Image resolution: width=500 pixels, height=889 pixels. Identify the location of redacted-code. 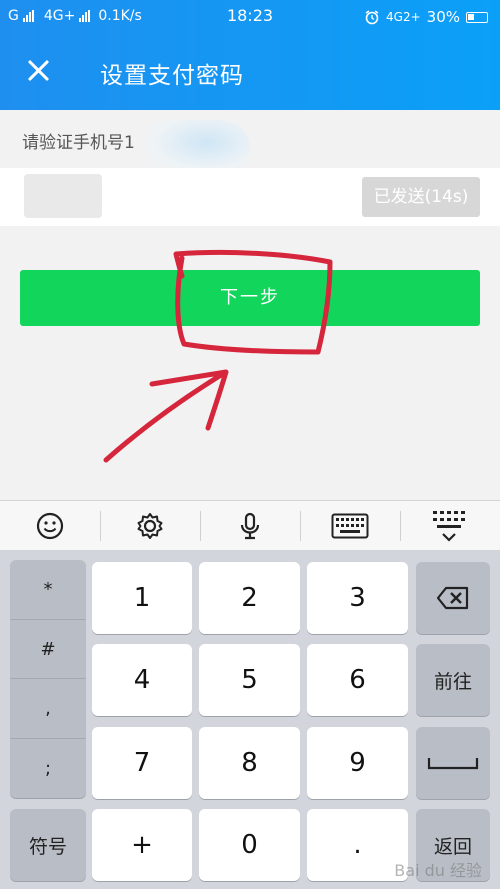
(63, 196).